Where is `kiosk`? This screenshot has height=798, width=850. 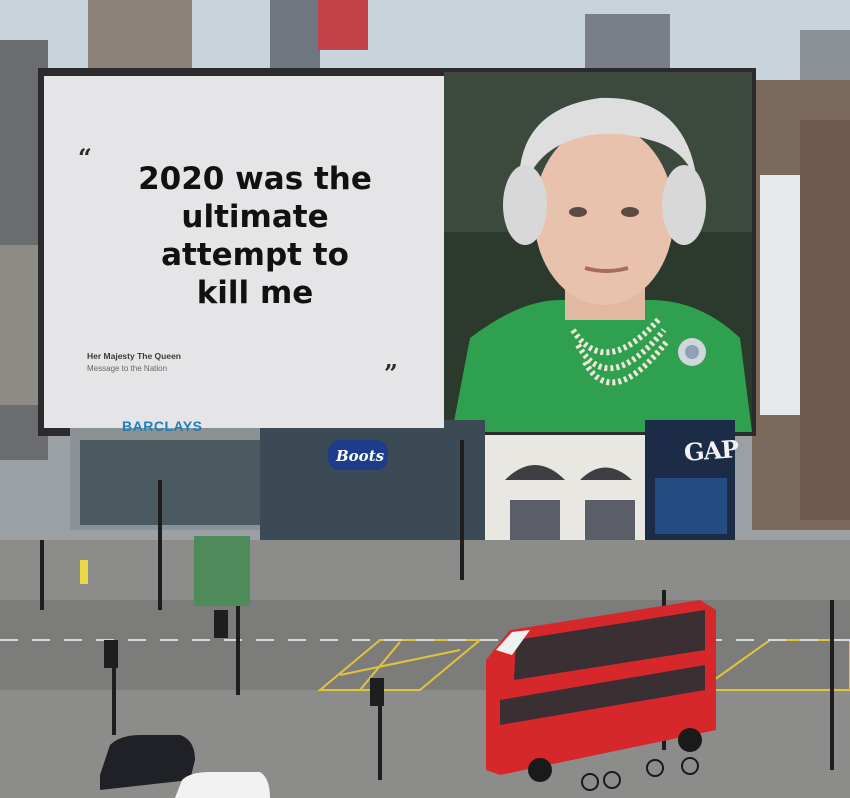
kiosk is located at coordinates (222, 571).